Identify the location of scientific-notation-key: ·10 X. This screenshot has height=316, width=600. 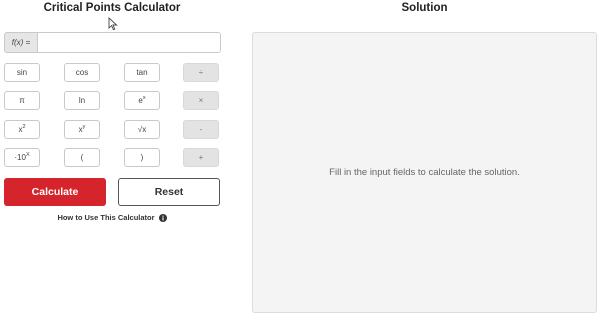
(22, 157).